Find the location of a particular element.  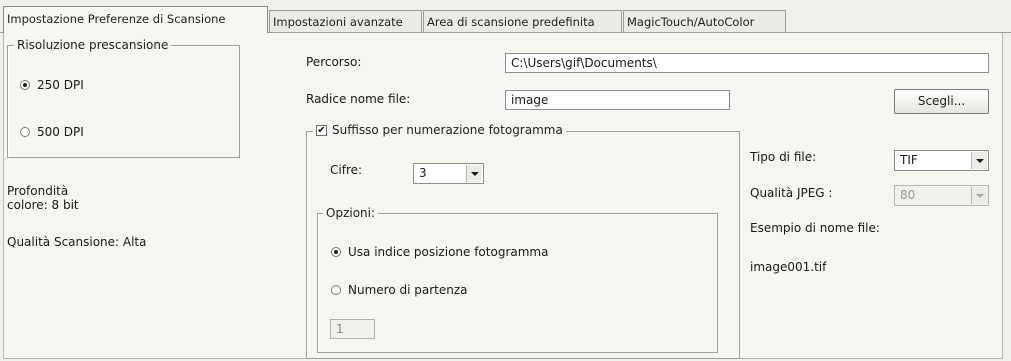

path-field: C:\Users\gif\Documents\ is located at coordinates (747, 63).